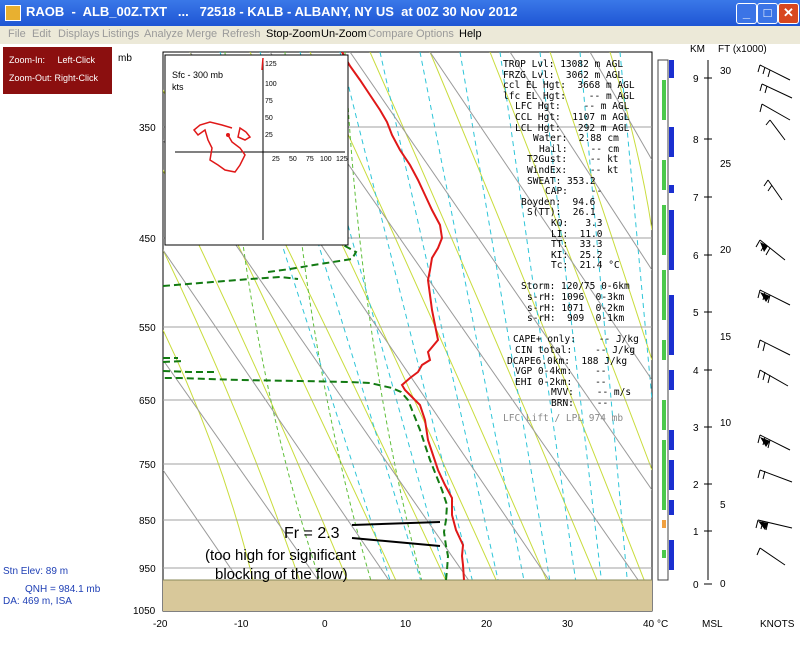 Image resolution: width=800 pixels, height=660 pixels. Describe the element at coordinates (160, 624) in the screenshot. I see `temp-tick: -20` at that location.